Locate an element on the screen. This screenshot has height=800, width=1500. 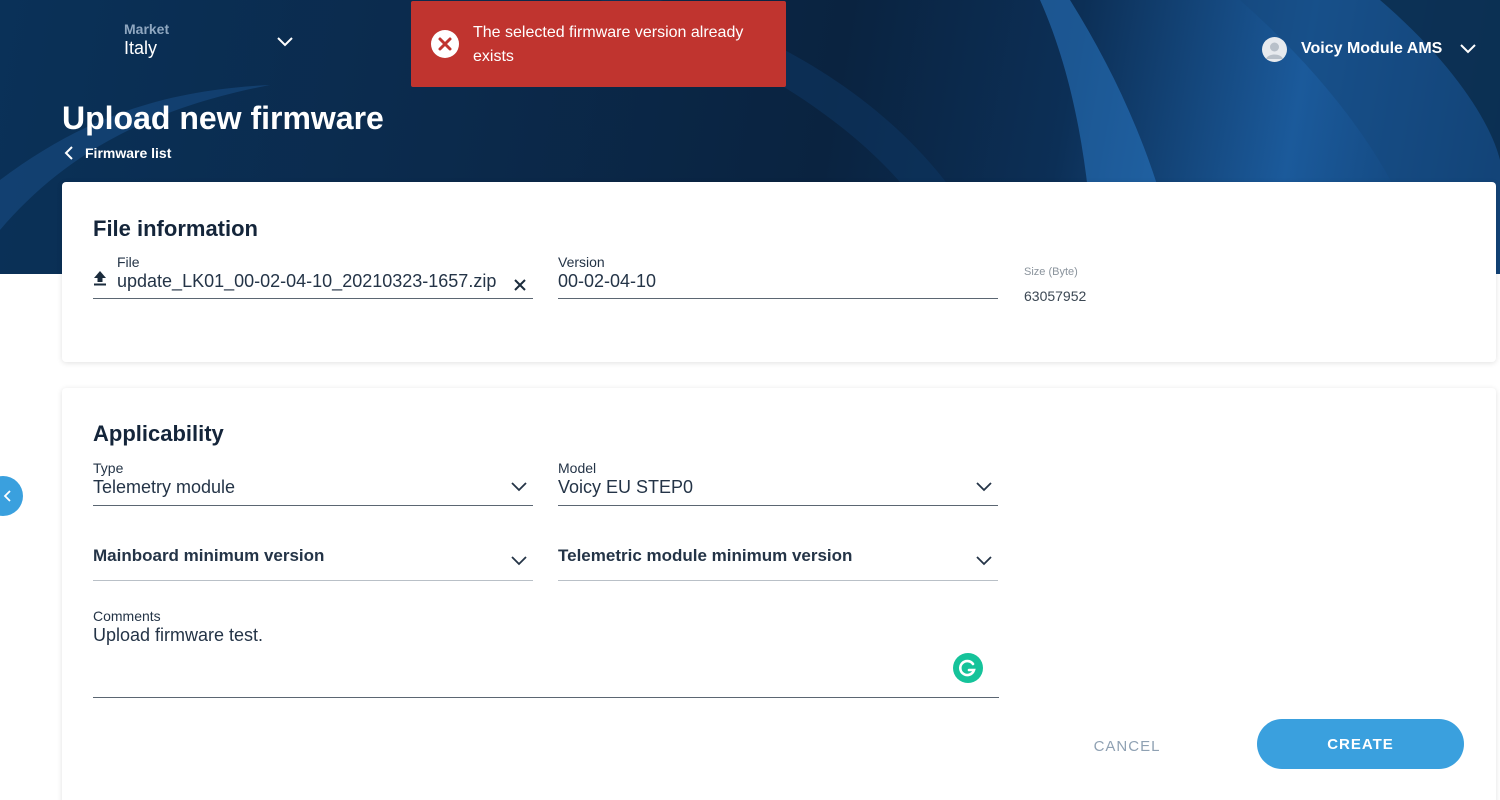
telemetric-min-version-select: Telemetric module minimum version is located at coordinates (778, 563).